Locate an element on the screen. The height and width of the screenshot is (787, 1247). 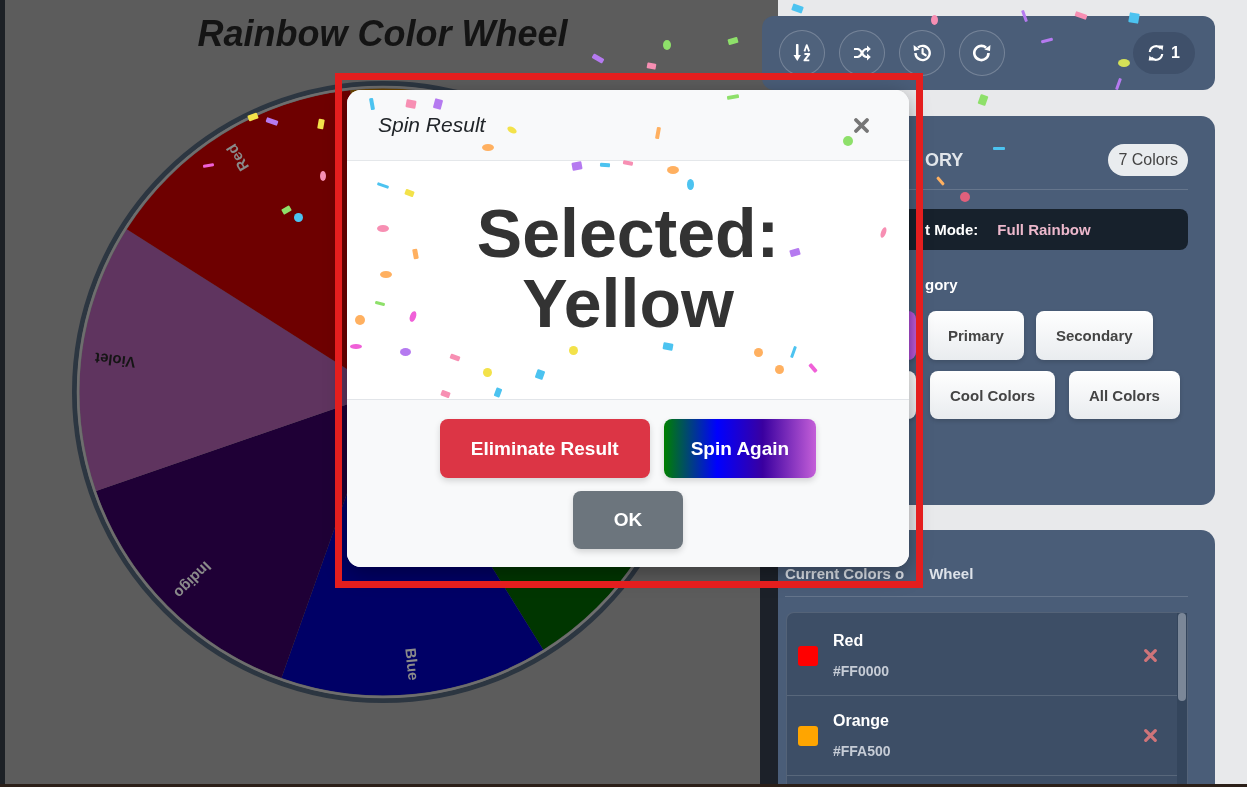
mode-label: t Mode: is located at coordinates (952, 229).